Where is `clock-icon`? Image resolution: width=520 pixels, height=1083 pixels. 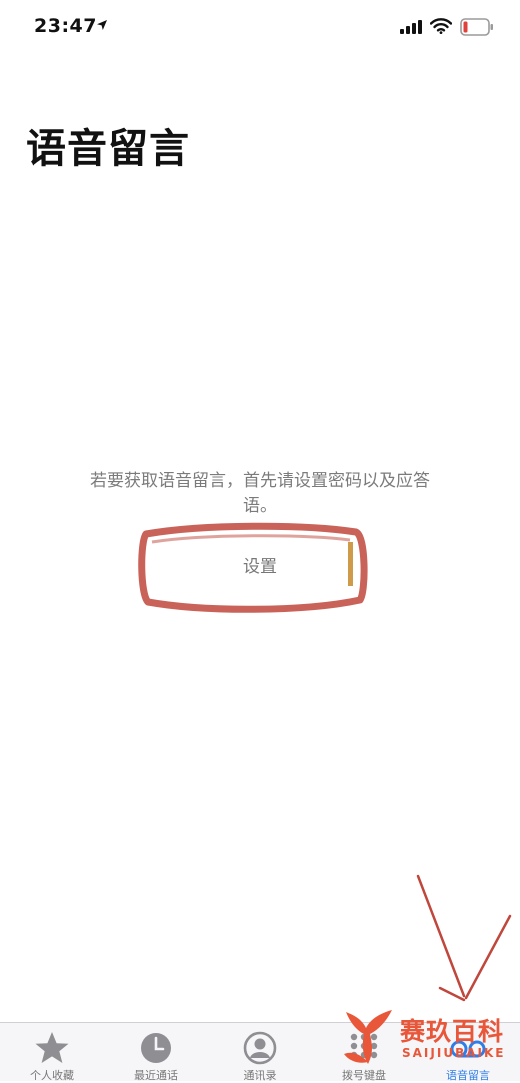 clock-icon is located at coordinates (156, 1048).